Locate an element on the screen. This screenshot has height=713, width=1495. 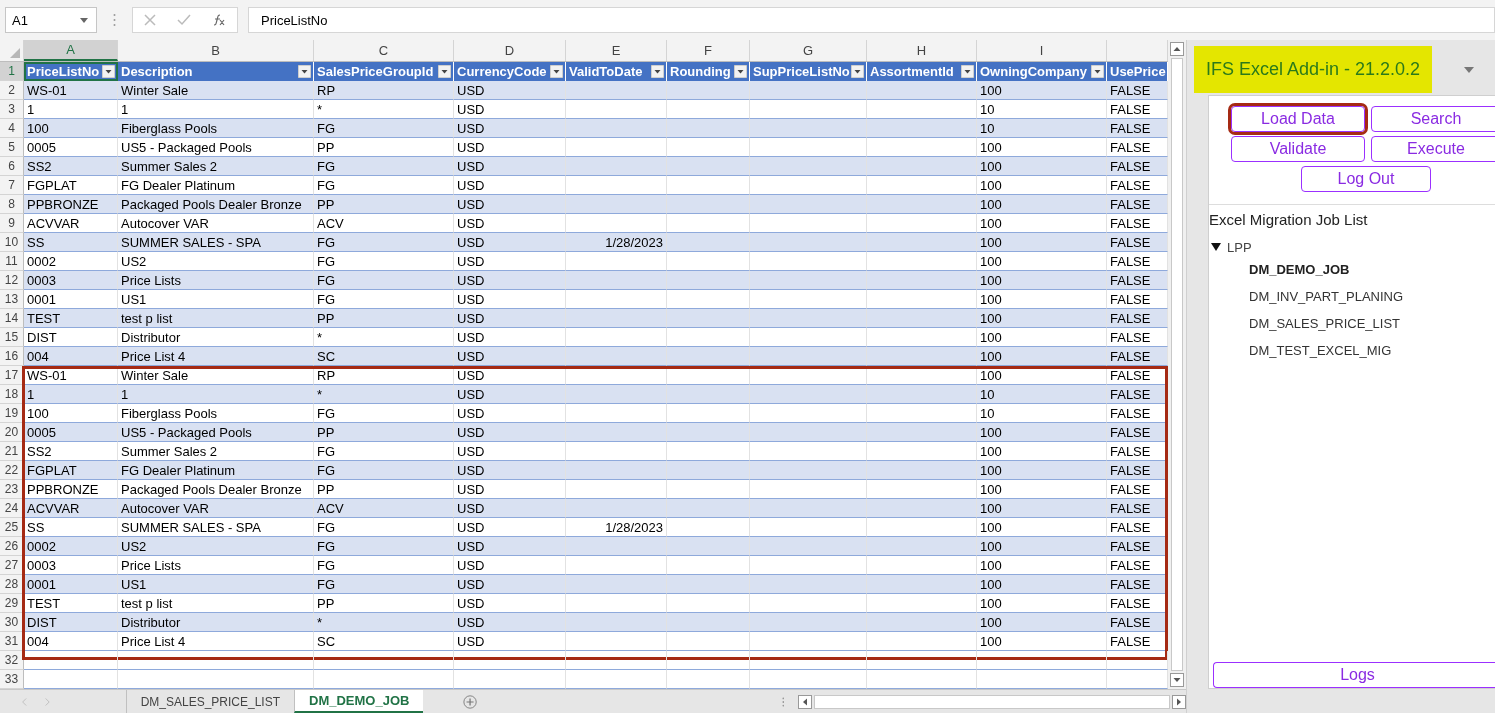
expanded-triangle-icon is located at coordinates (1216, 247).